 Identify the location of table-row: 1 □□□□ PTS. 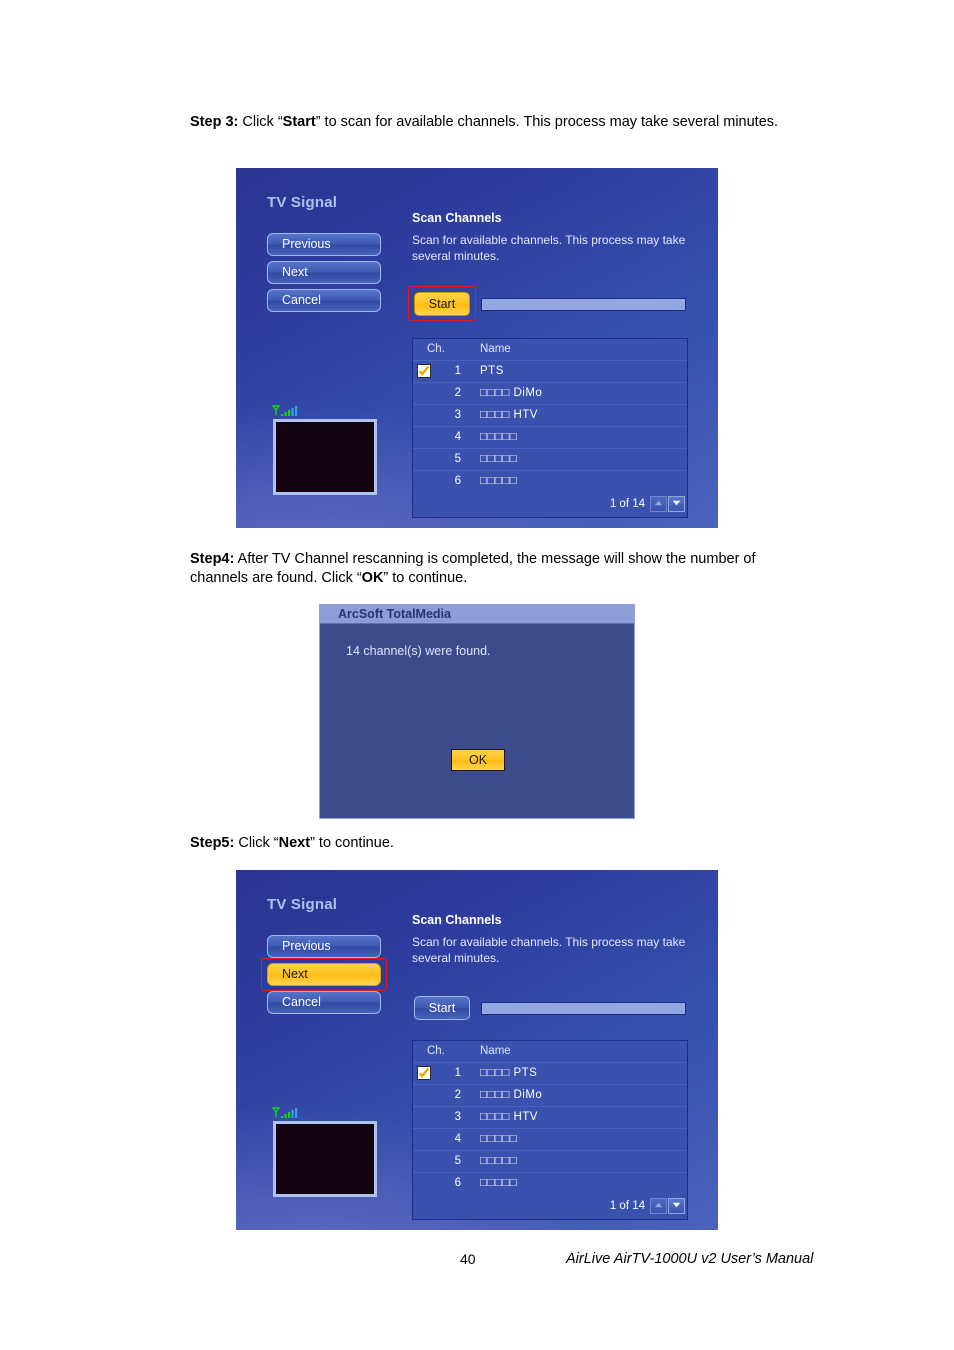
(550, 1073).